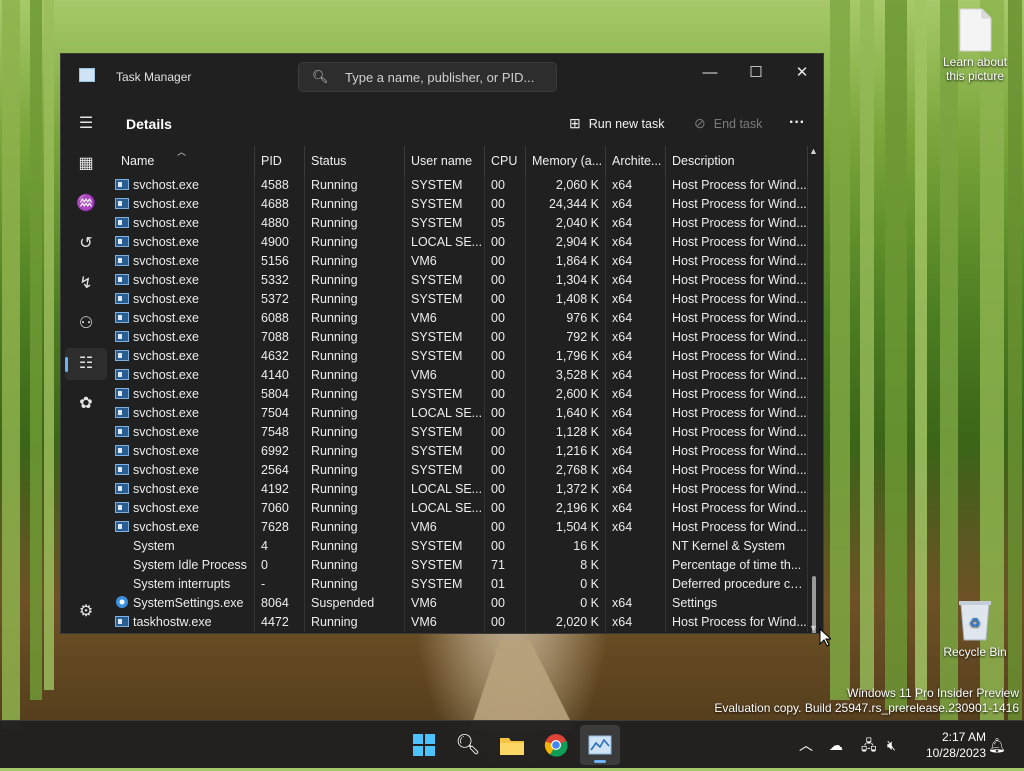  Describe the element at coordinates (445, 451) in the screenshot. I see `cell-user: SYSTEM` at that location.